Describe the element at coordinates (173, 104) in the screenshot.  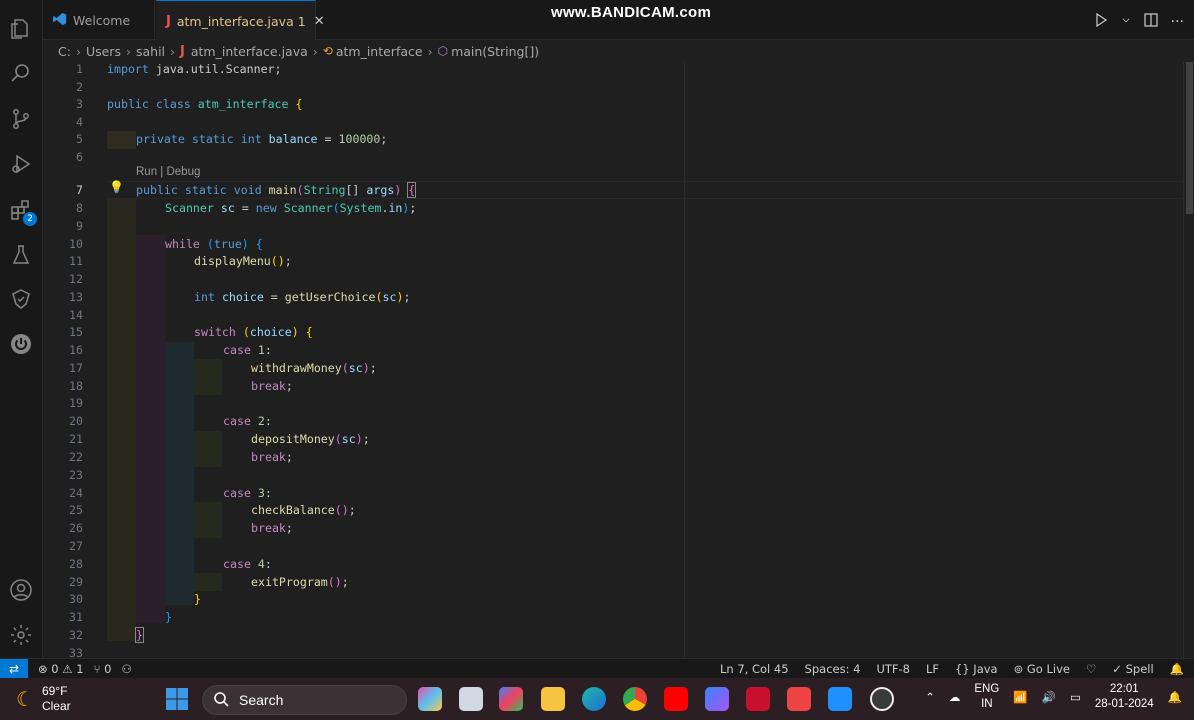
I see `token: class` at that location.